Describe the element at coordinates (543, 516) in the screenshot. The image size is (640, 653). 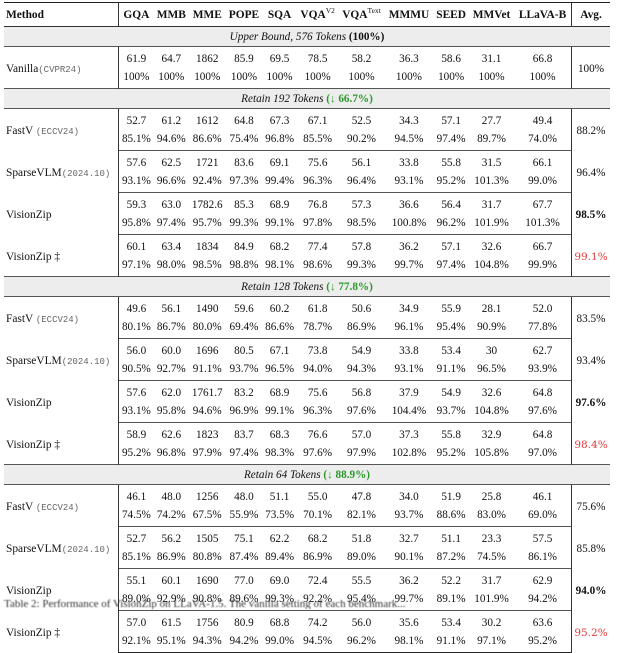
I see `percent-cell: 69.0%` at that location.